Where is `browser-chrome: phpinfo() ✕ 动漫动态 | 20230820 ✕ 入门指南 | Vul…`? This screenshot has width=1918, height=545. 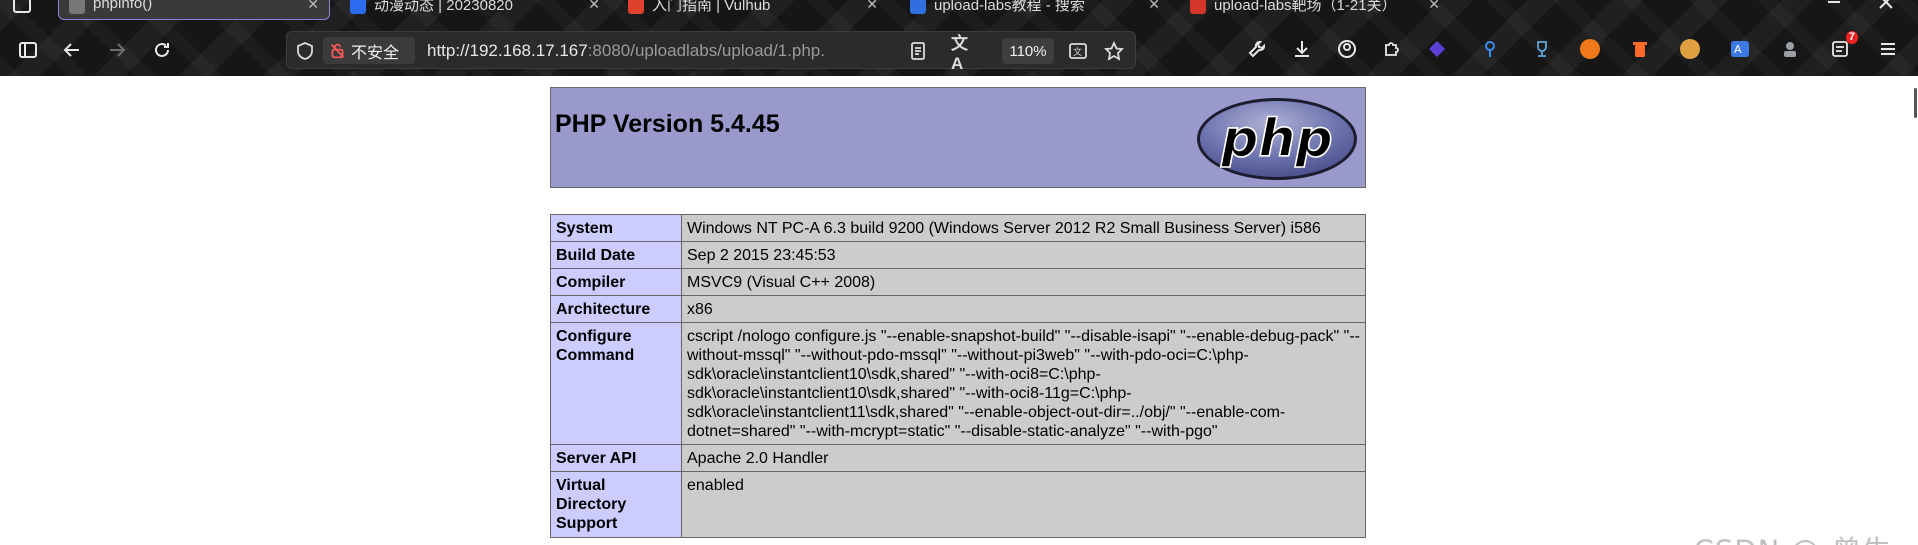
browser-chrome: phpinfo() ✕ 动漫动态 | 20230820 ✕ 入门指南 | Vul… is located at coordinates (959, 38).